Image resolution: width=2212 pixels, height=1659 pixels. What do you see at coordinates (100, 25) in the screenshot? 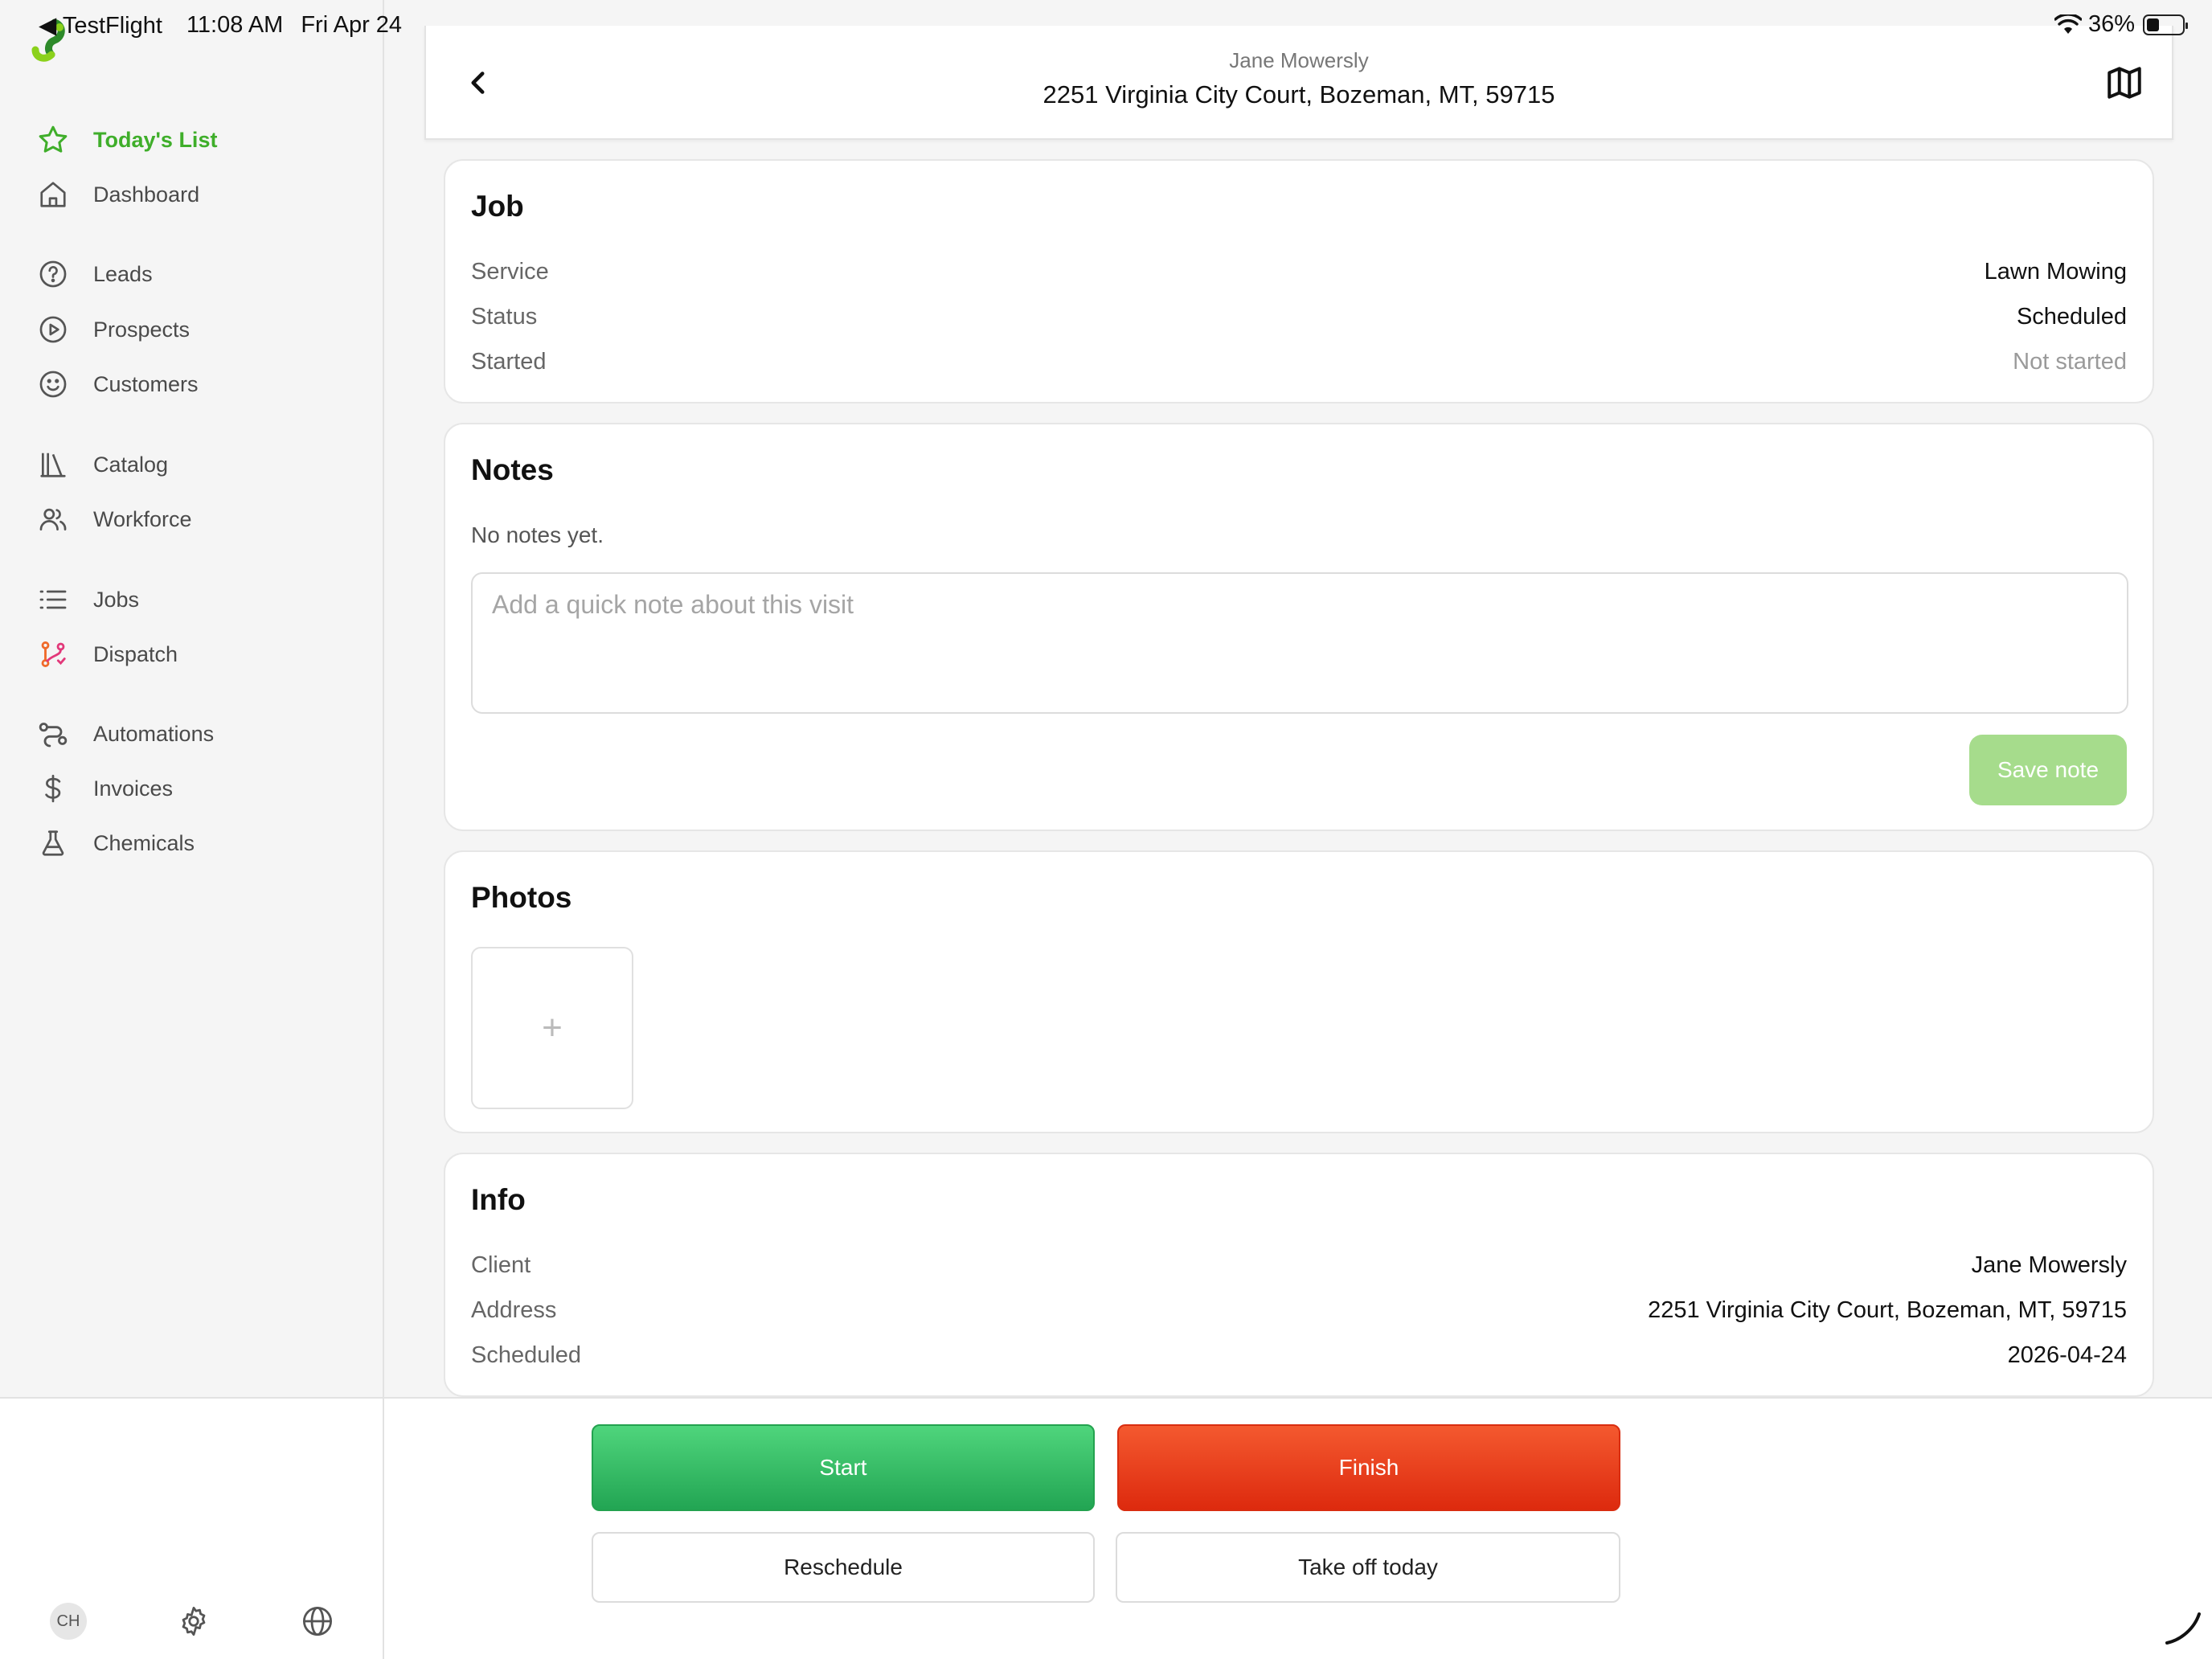
I see `back-to-app-link: ◀ TestFlight` at bounding box center [100, 25].